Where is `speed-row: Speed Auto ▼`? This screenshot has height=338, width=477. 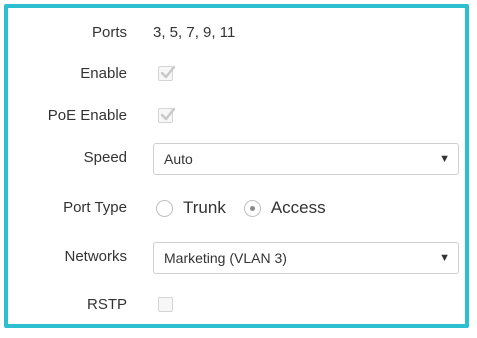 speed-row: Speed Auto ▼ is located at coordinates (238, 159).